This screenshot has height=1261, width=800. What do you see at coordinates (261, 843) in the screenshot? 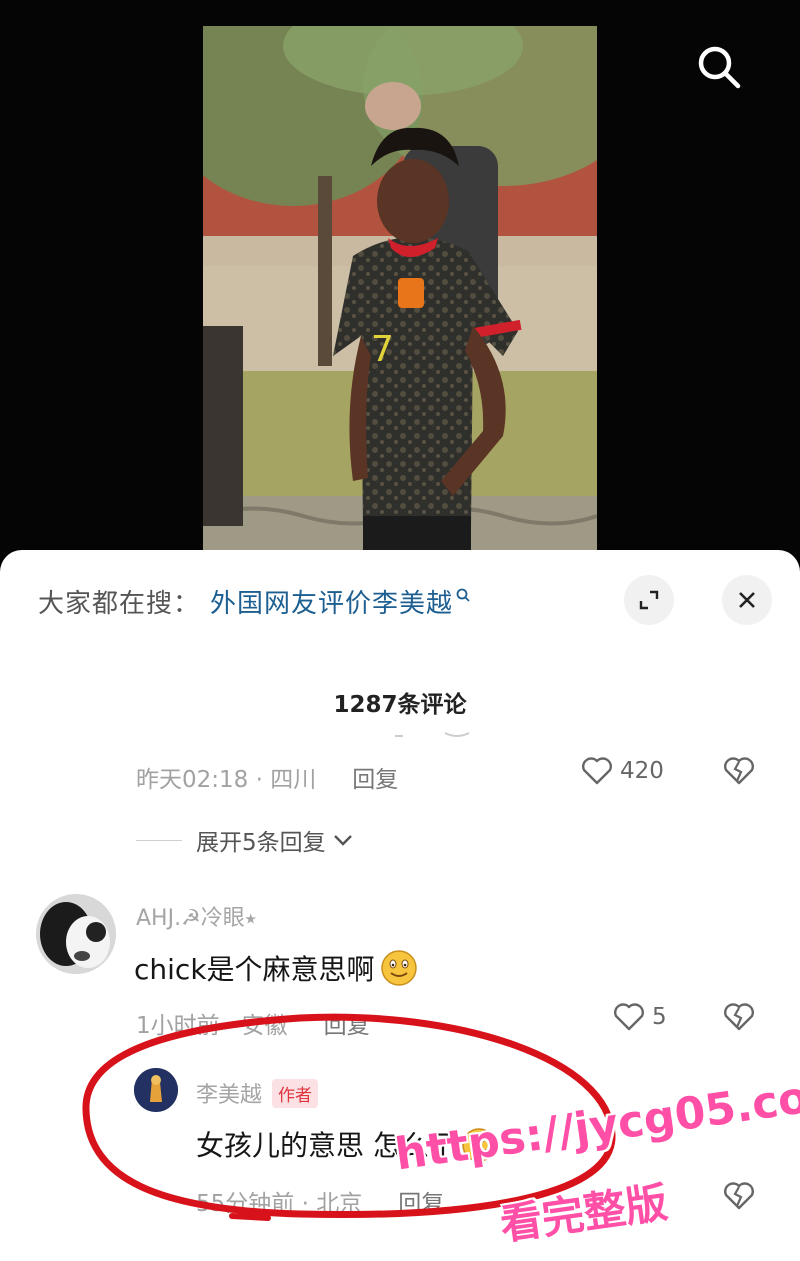
I see `expand-replies-label: 展开5条回复` at bounding box center [261, 843].